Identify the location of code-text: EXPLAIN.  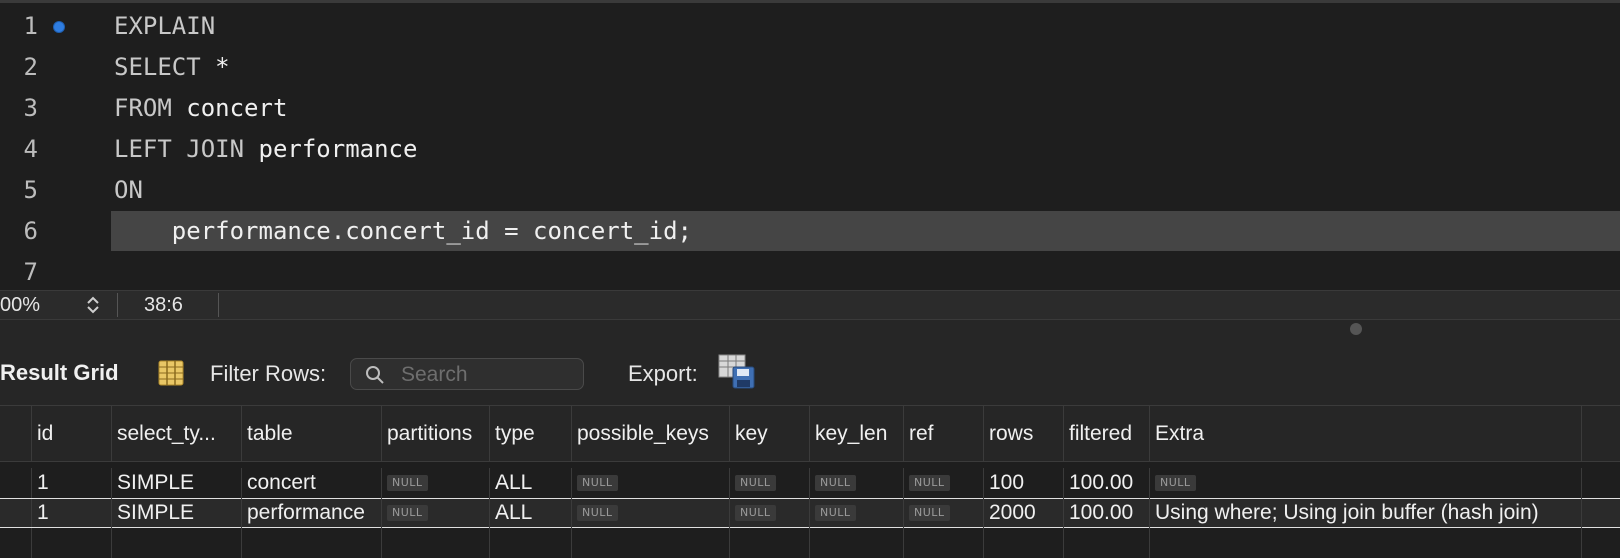
(165, 26).